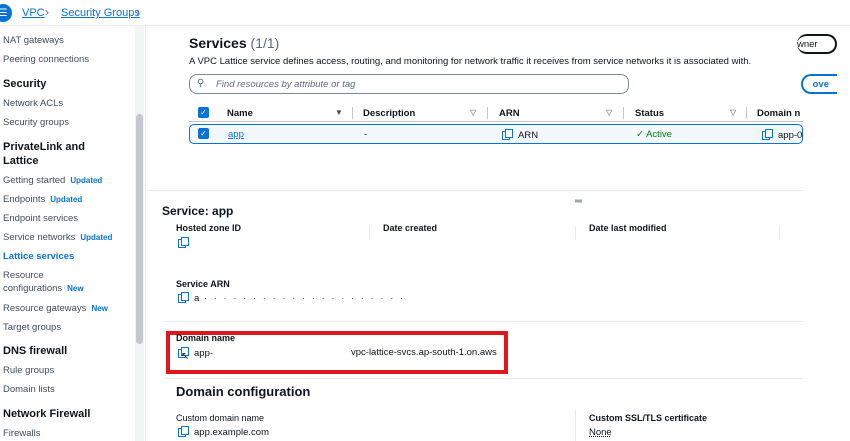  Describe the element at coordinates (35, 351) in the screenshot. I see `sidebar-section-dns-firewall: DNS firewall` at that location.